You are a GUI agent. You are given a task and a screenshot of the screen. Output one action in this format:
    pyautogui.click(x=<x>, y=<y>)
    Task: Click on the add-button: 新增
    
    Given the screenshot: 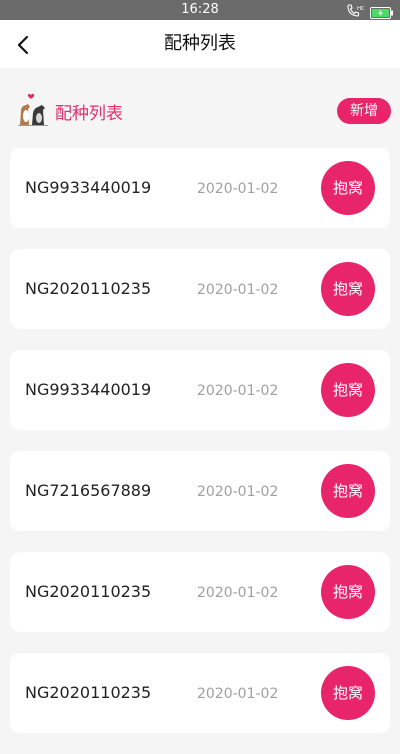 What is the action you would take?
    pyautogui.click(x=364, y=111)
    